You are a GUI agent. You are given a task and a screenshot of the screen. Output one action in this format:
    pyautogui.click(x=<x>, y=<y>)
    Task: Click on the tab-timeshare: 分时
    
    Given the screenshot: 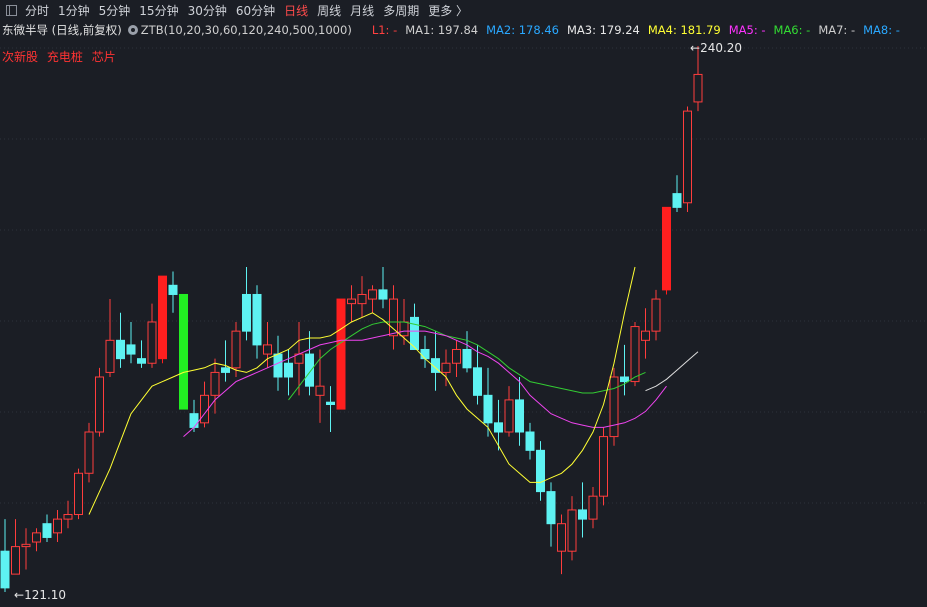 What is the action you would take?
    pyautogui.click(x=37, y=10)
    